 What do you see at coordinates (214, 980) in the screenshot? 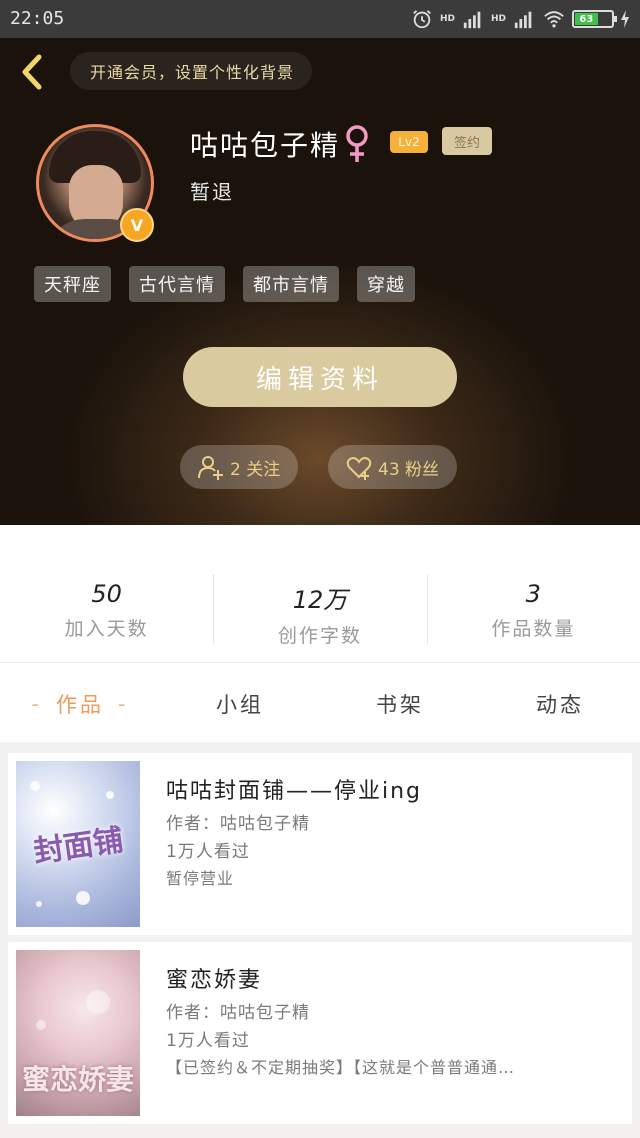
I see `work-title: 蜜恋娇妻` at bounding box center [214, 980].